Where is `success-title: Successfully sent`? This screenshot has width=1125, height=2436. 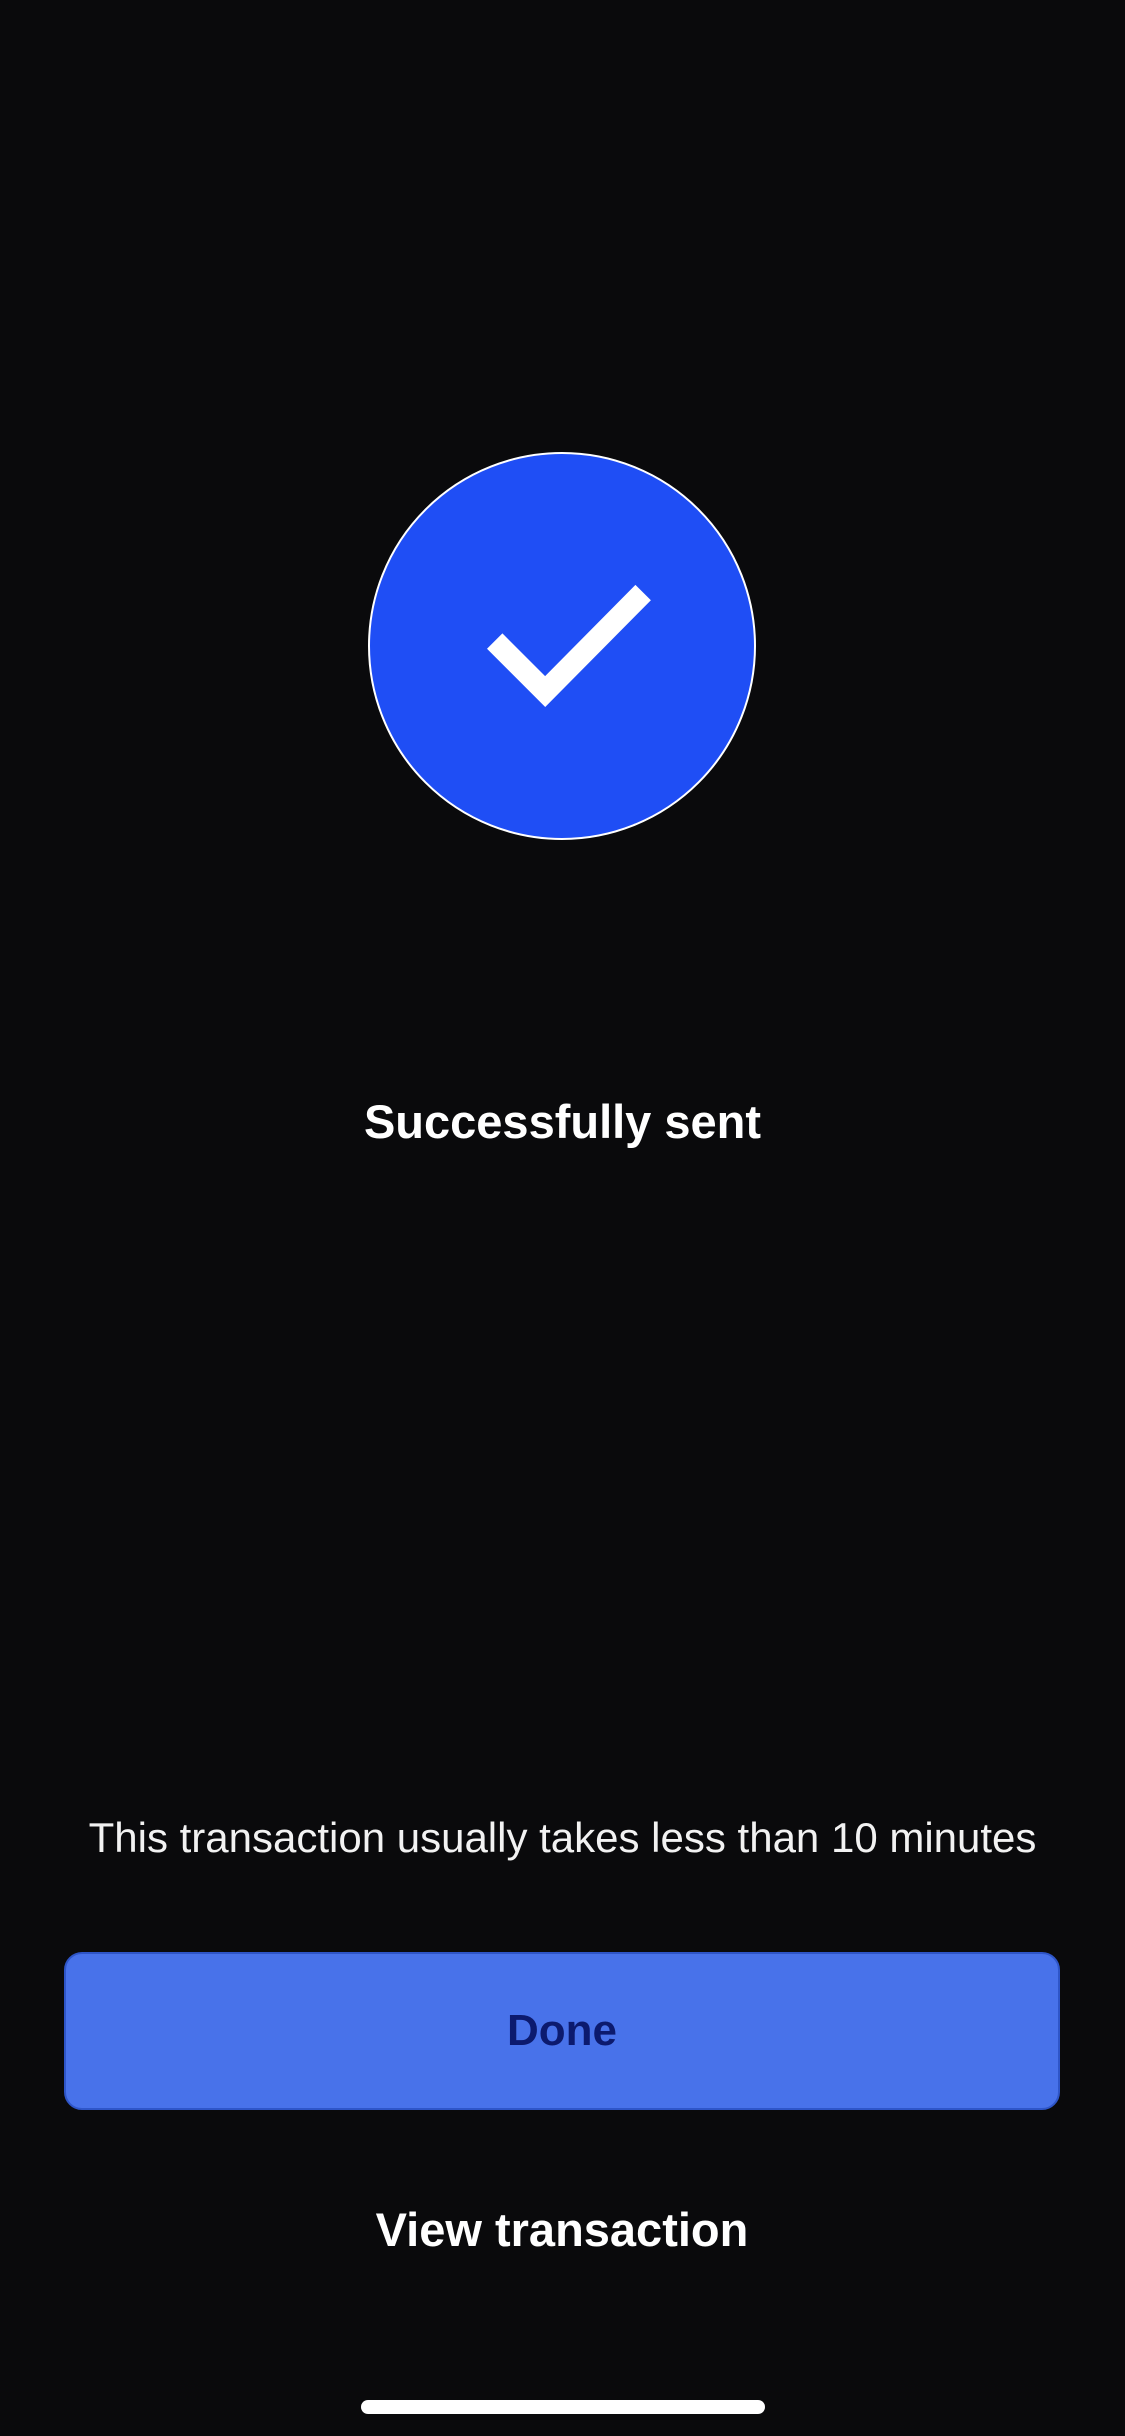 success-title: Successfully sent is located at coordinates (562, 1121).